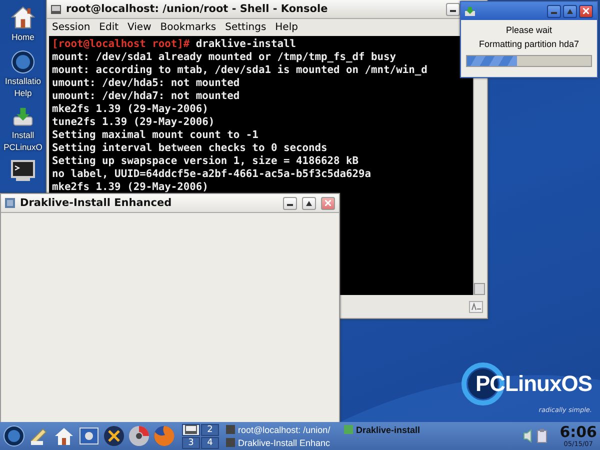 This screenshot has height=450, width=600. What do you see at coordinates (197, 9) in the screenshot?
I see `window-title: root@localhost: /union/root - Shell - Konsole` at bounding box center [197, 9].